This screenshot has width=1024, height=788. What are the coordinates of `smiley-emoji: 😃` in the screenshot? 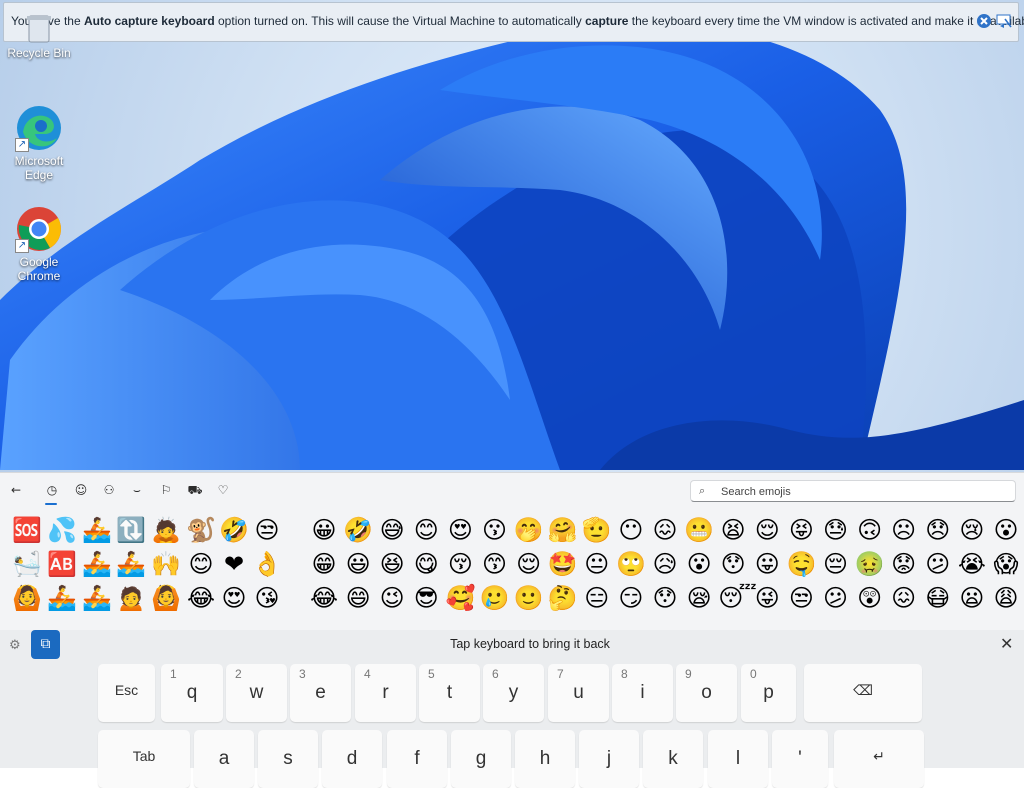 It's located at (358, 564).